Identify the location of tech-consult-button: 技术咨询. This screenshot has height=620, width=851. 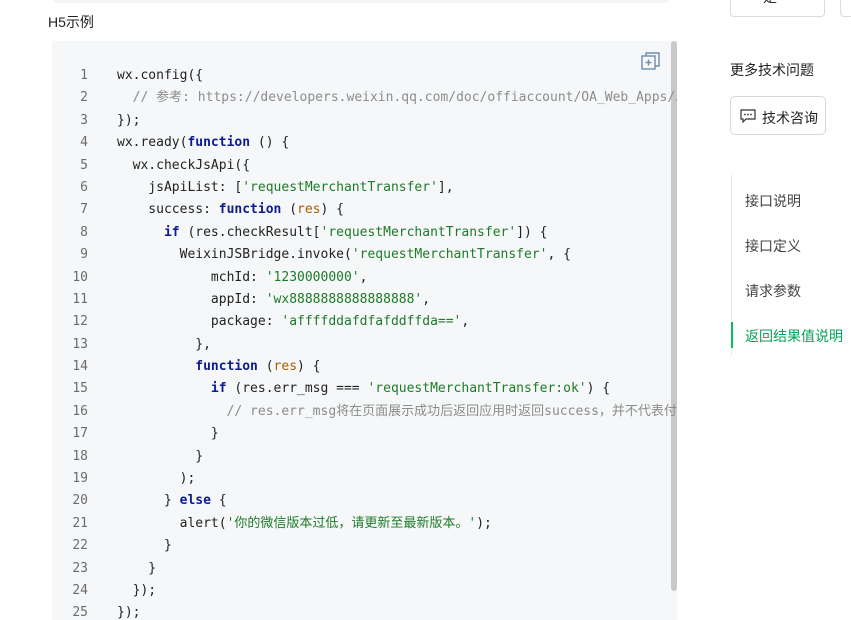
(778, 115).